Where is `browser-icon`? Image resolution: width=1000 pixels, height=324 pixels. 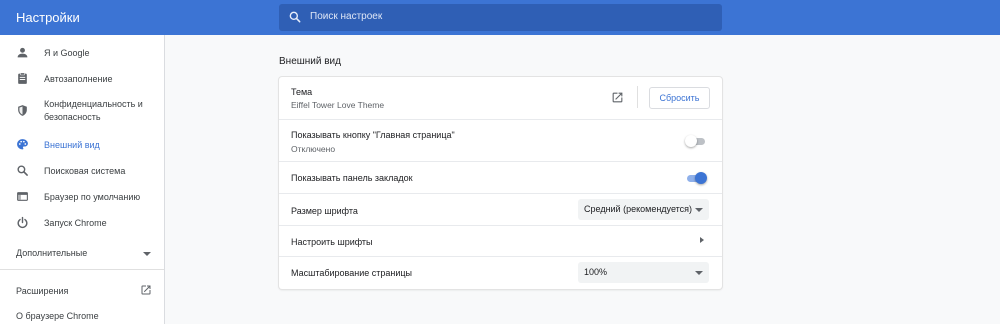 browser-icon is located at coordinates (22, 196).